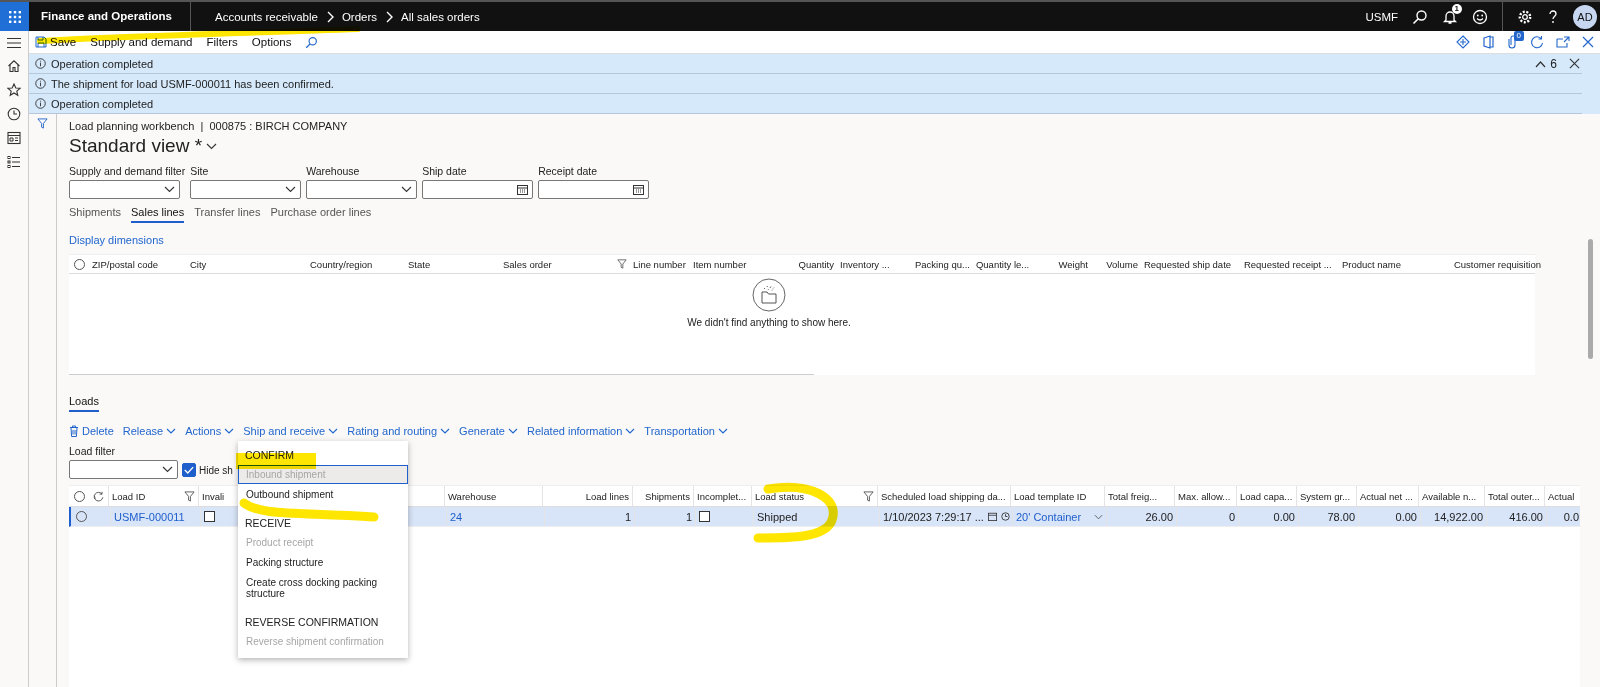 Image resolution: width=1600 pixels, height=687 pixels. Describe the element at coordinates (660, 264) in the screenshot. I see `column-header: Line number` at that location.